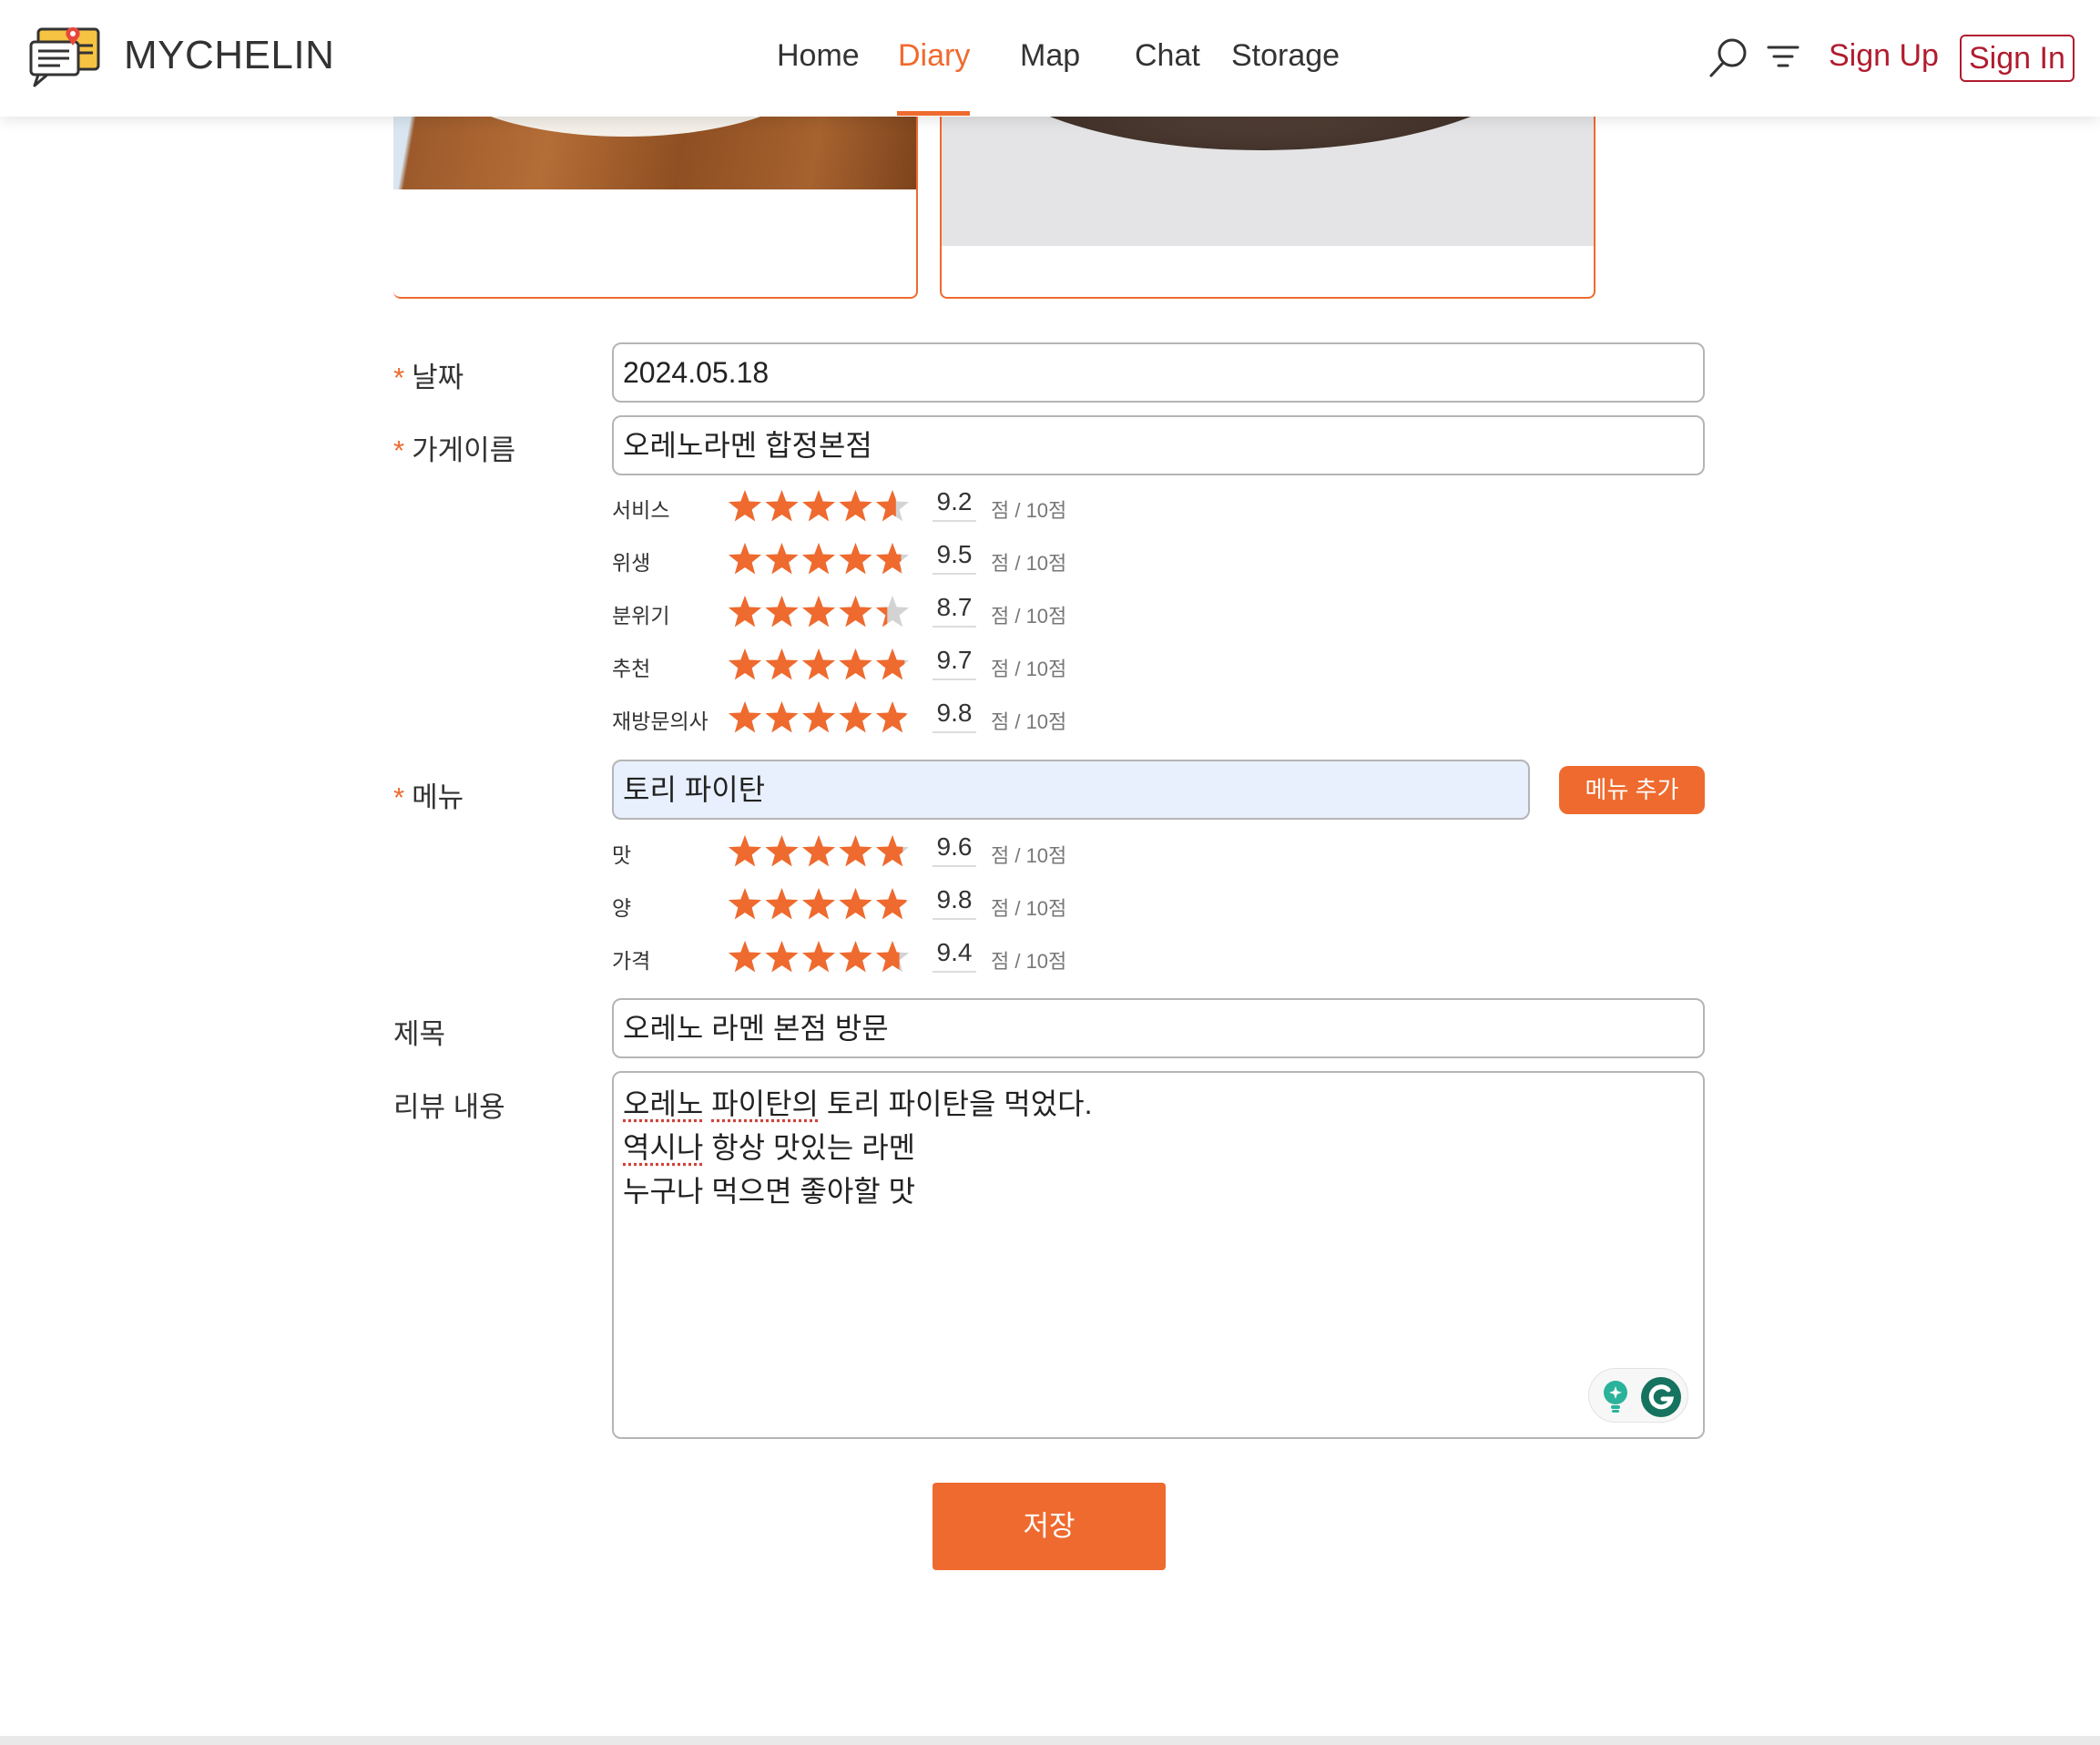  Describe the element at coordinates (954, 662) in the screenshot. I see `score-input: 9.7` at that location.